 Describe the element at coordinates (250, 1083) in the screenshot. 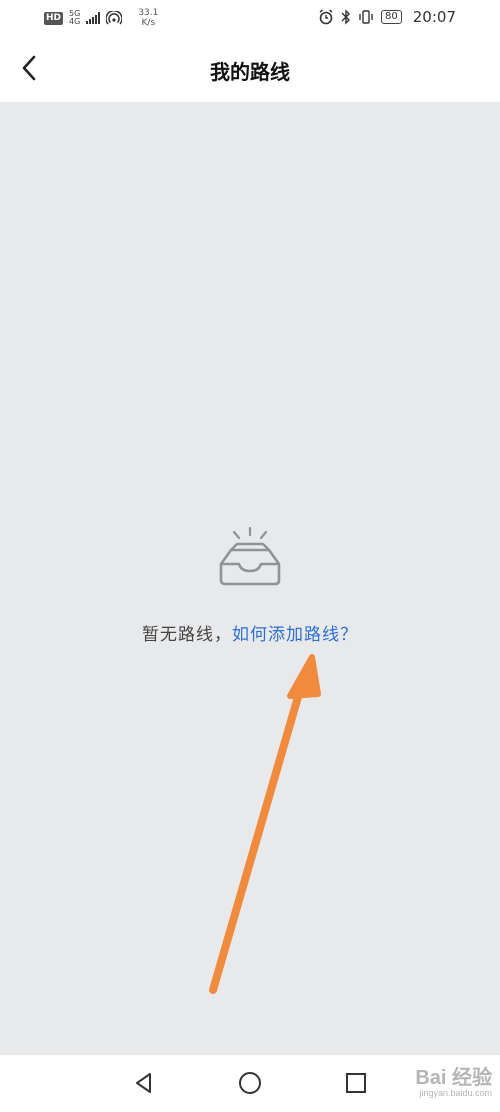

I see `circle-home-icon` at that location.